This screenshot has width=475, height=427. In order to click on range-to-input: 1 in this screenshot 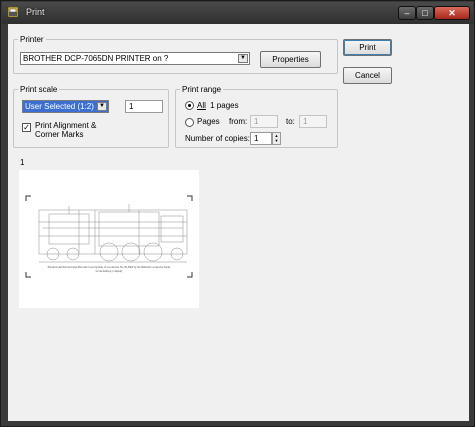, I will do `click(313, 121)`.